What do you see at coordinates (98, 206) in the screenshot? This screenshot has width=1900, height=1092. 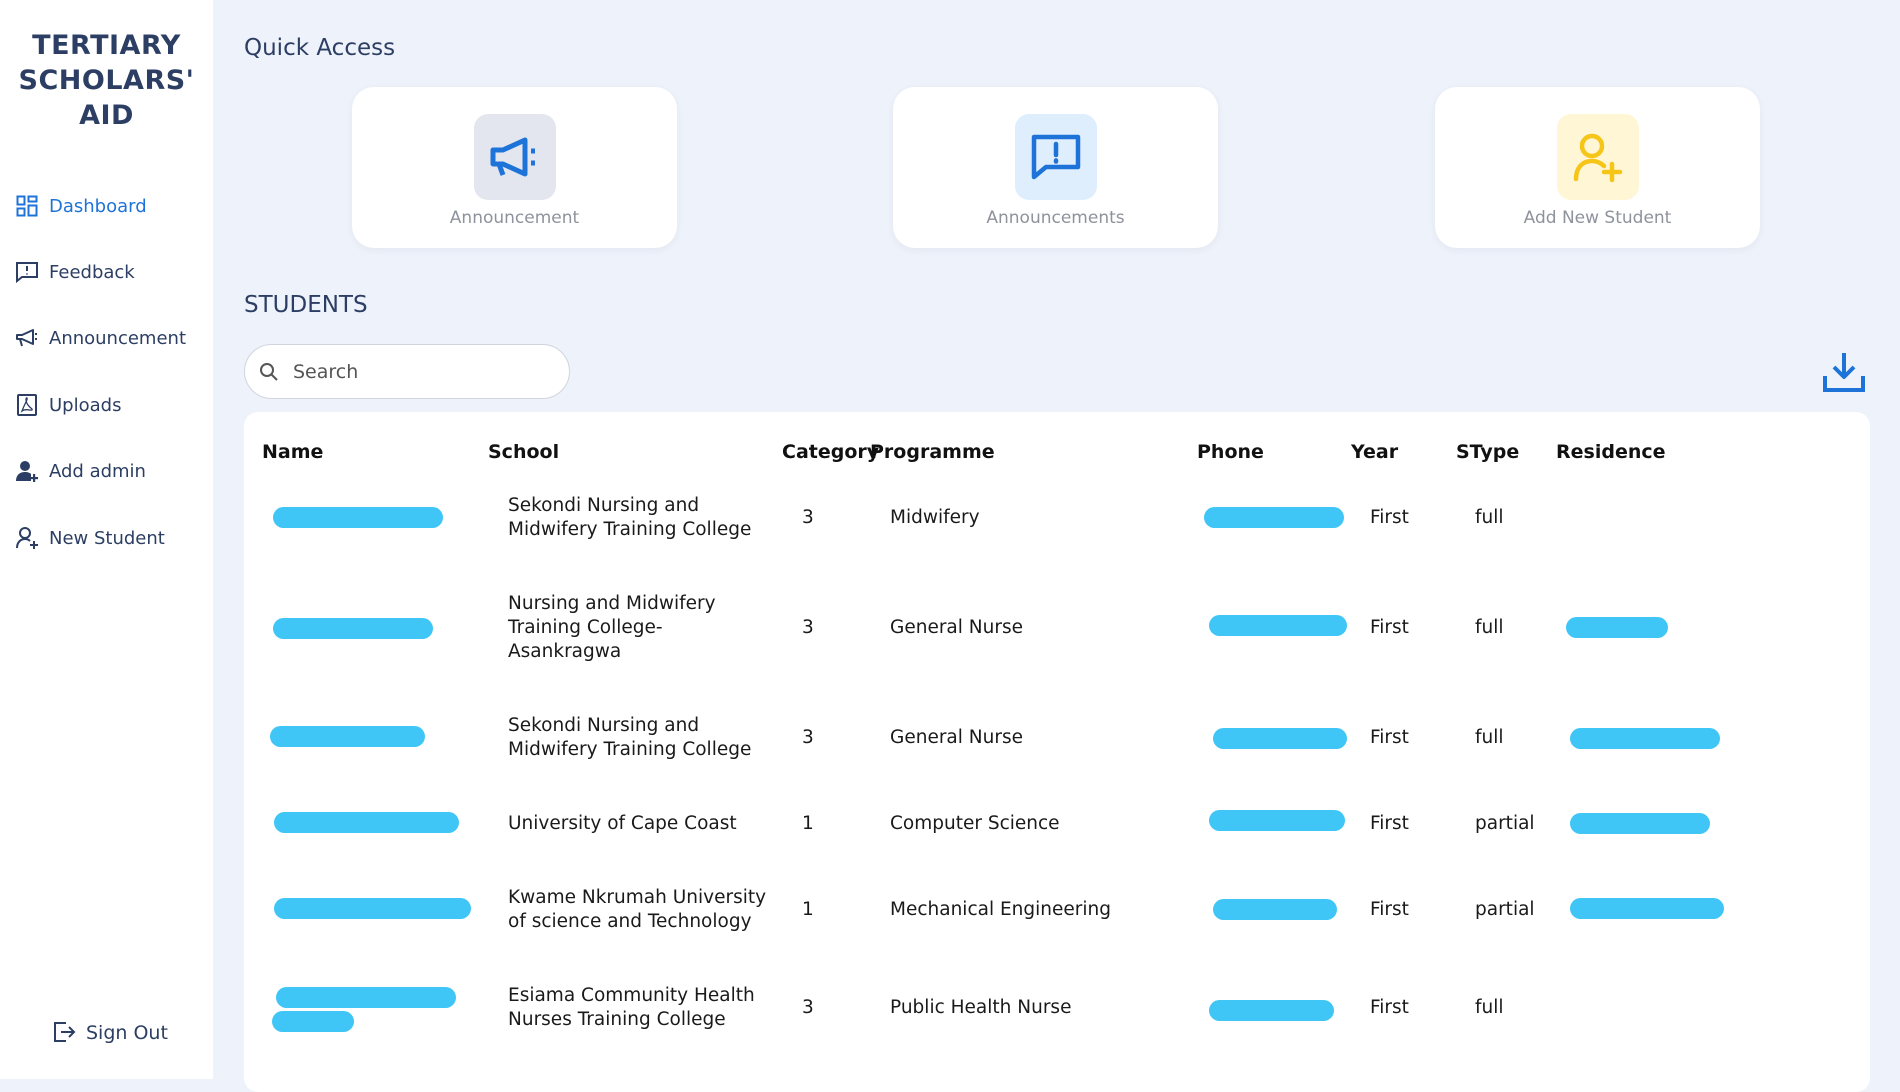 I see `sidebar-item-label: Dashboard` at bounding box center [98, 206].